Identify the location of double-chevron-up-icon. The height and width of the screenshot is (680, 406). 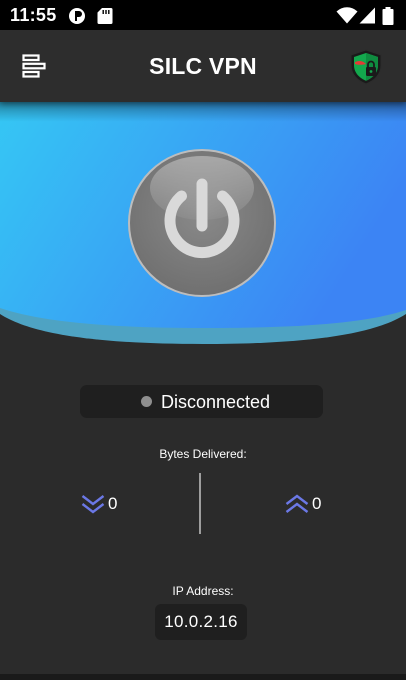
(297, 503).